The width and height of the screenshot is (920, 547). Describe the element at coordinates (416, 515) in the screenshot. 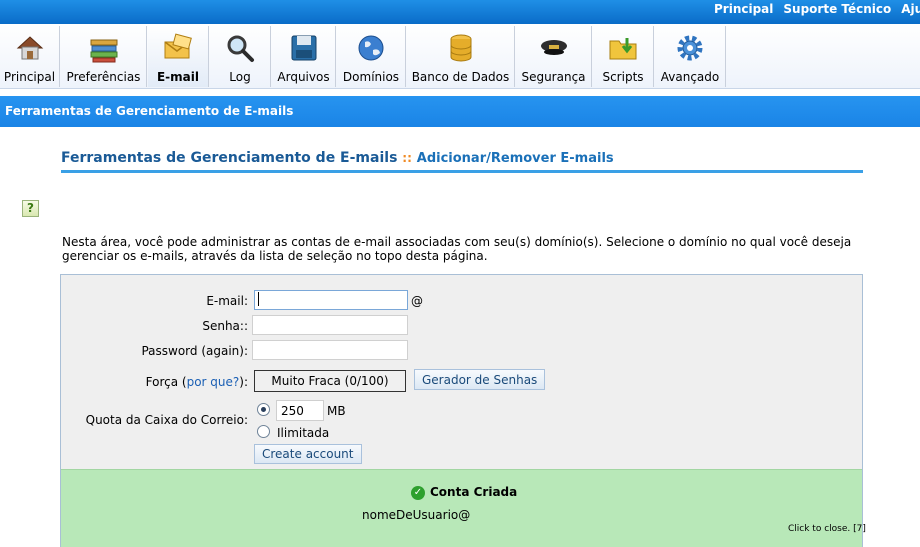

I see `created-username: nomeDeUsuario@` at that location.